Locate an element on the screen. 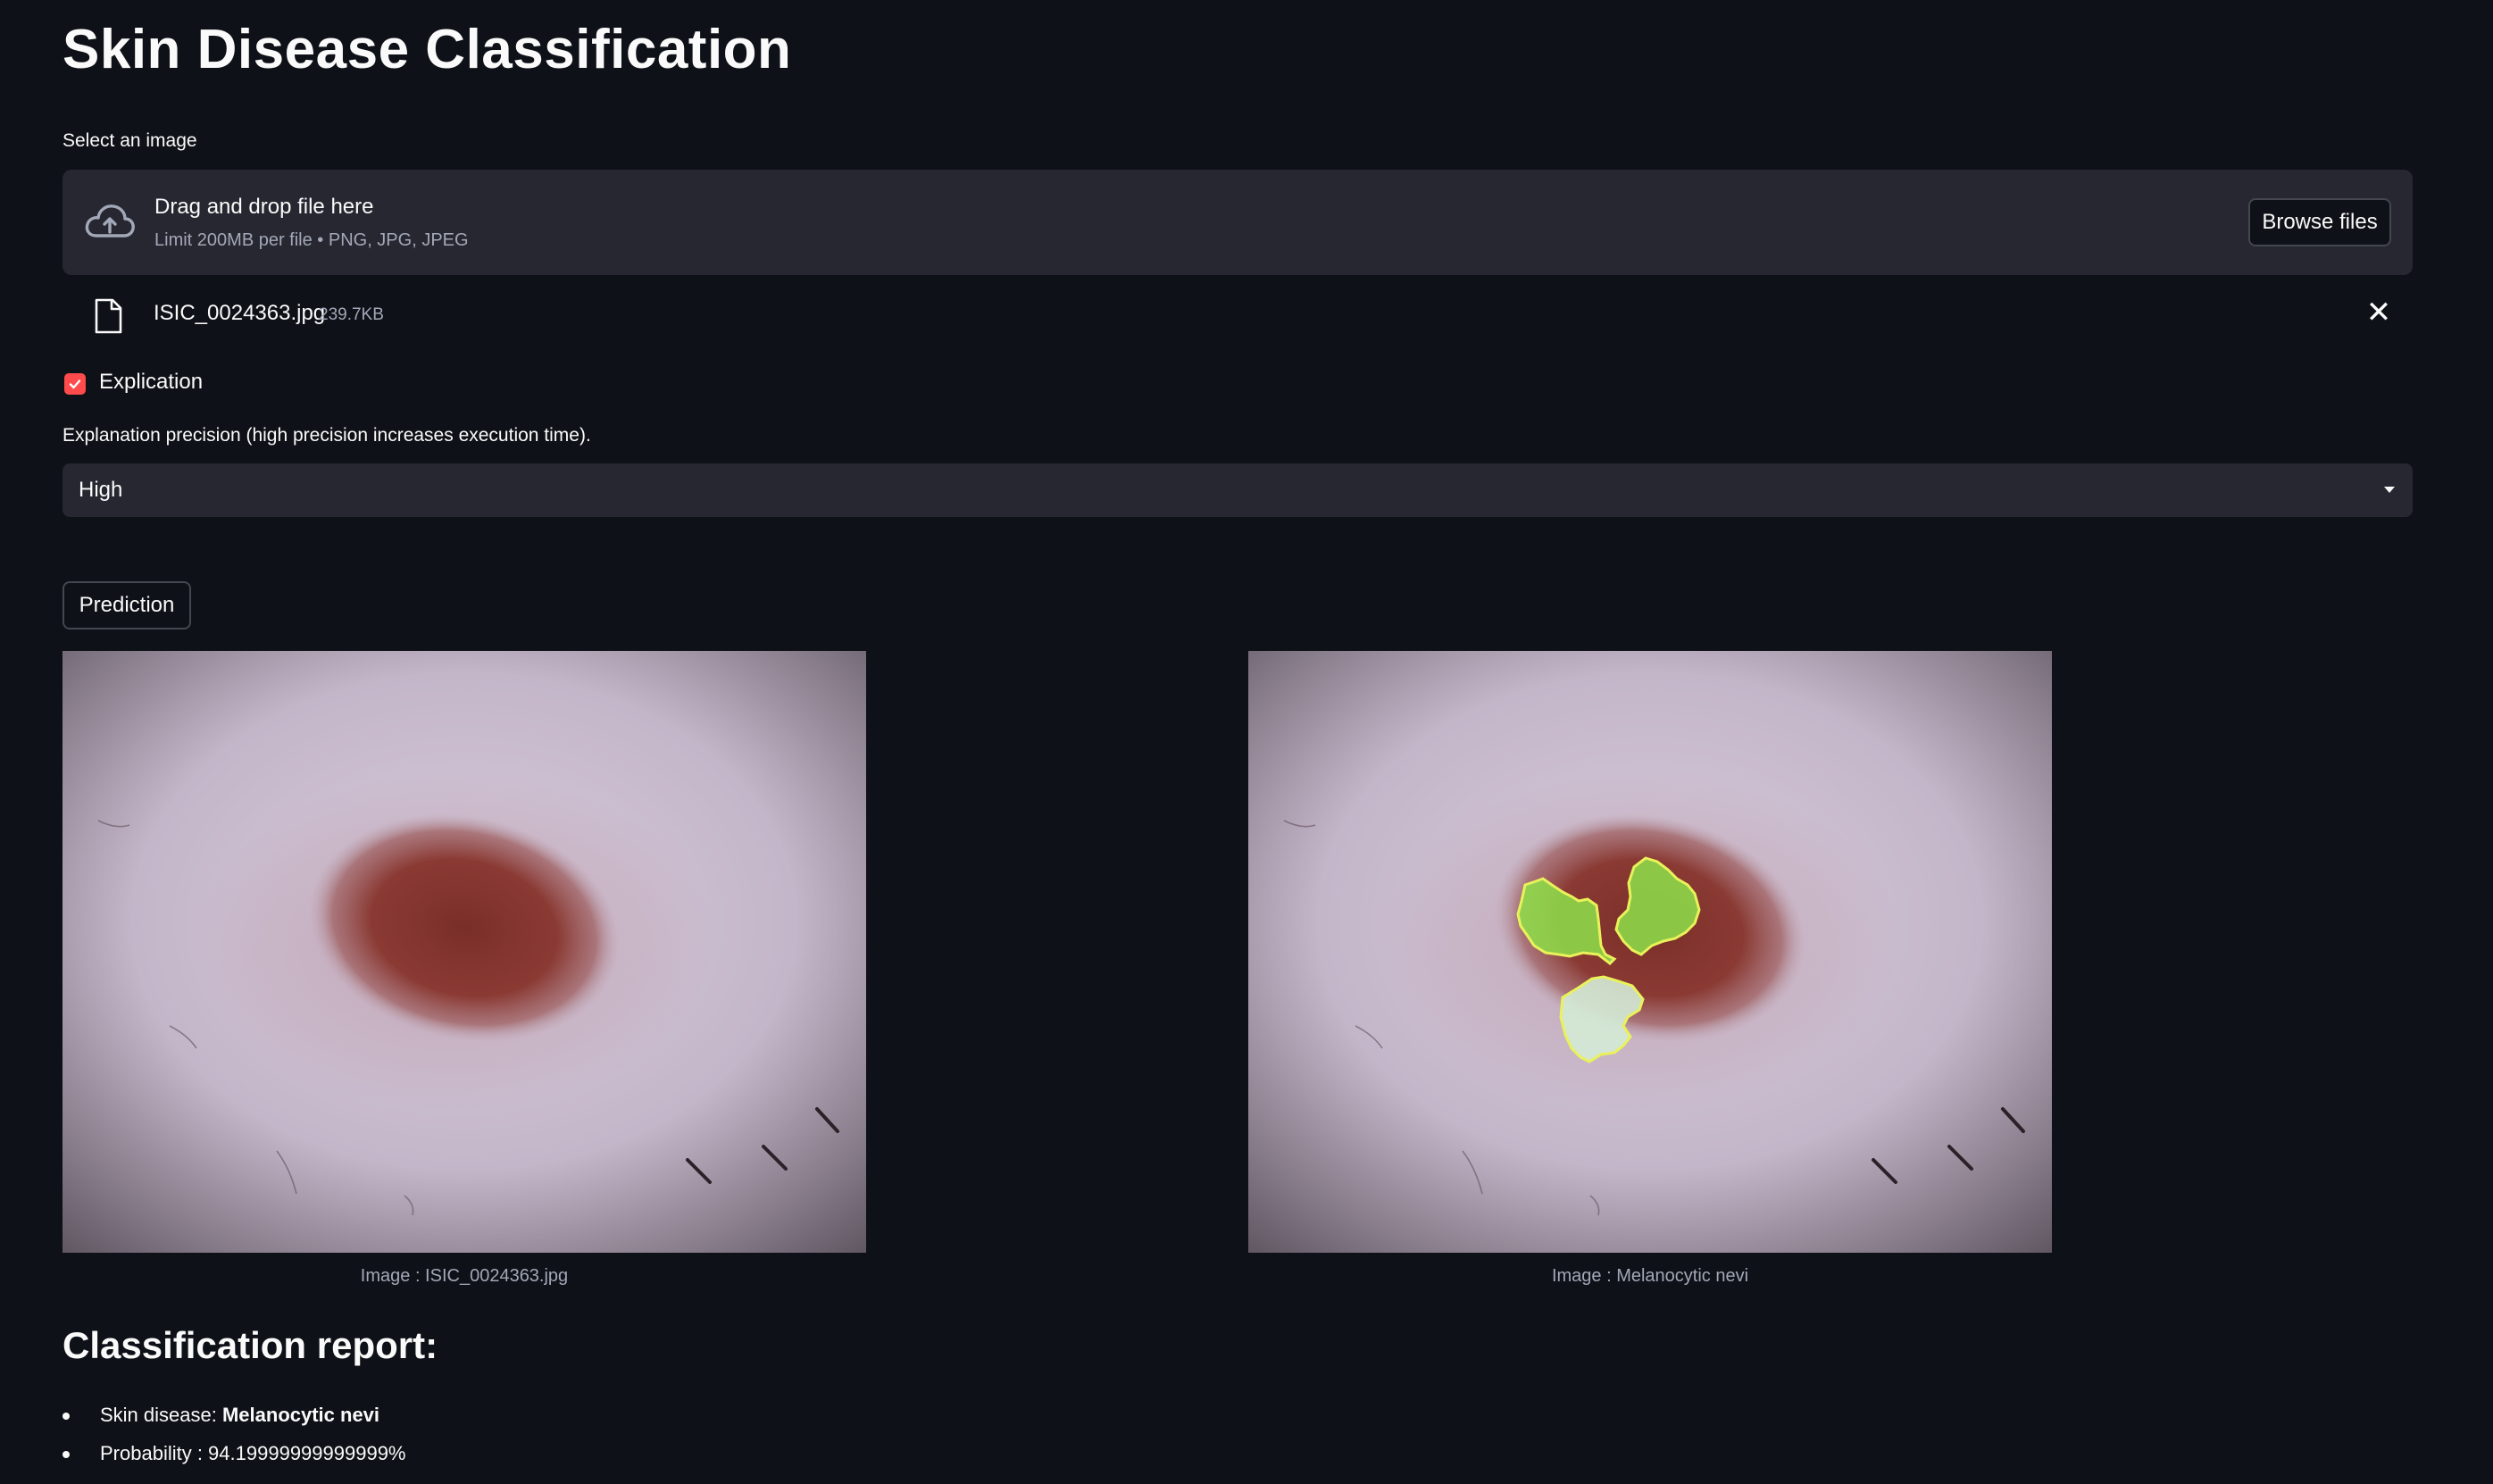 The image size is (2493, 1484). page-title: Skin Disease Classification is located at coordinates (427, 49).